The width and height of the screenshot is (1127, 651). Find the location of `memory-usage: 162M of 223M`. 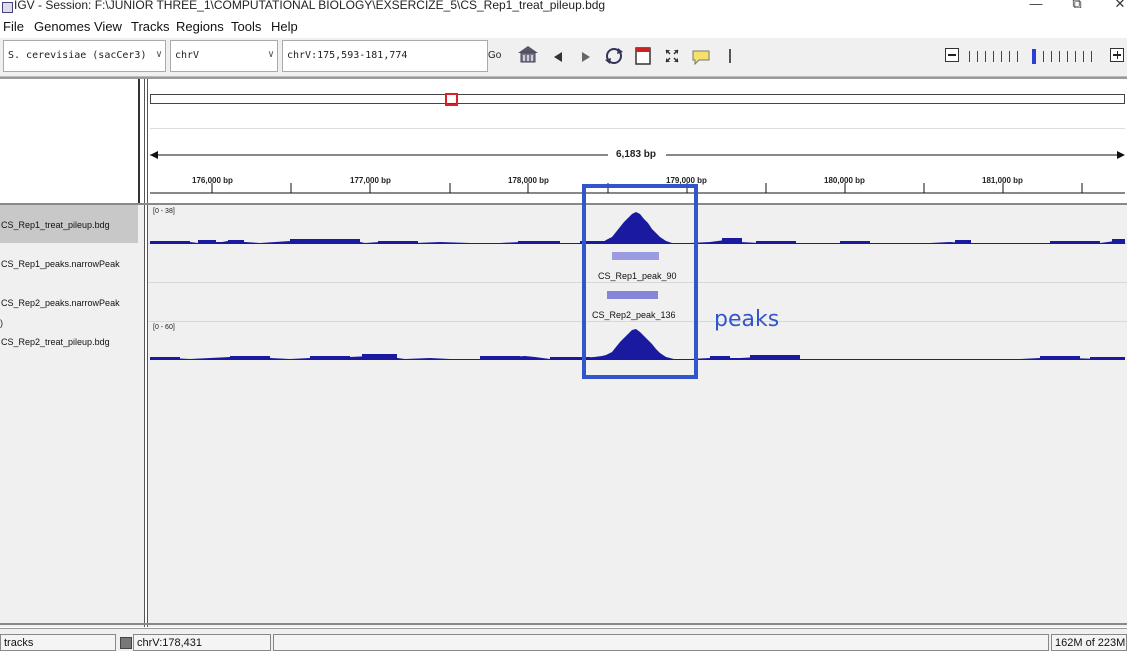

memory-usage: 162M of 223M is located at coordinates (1090, 643).